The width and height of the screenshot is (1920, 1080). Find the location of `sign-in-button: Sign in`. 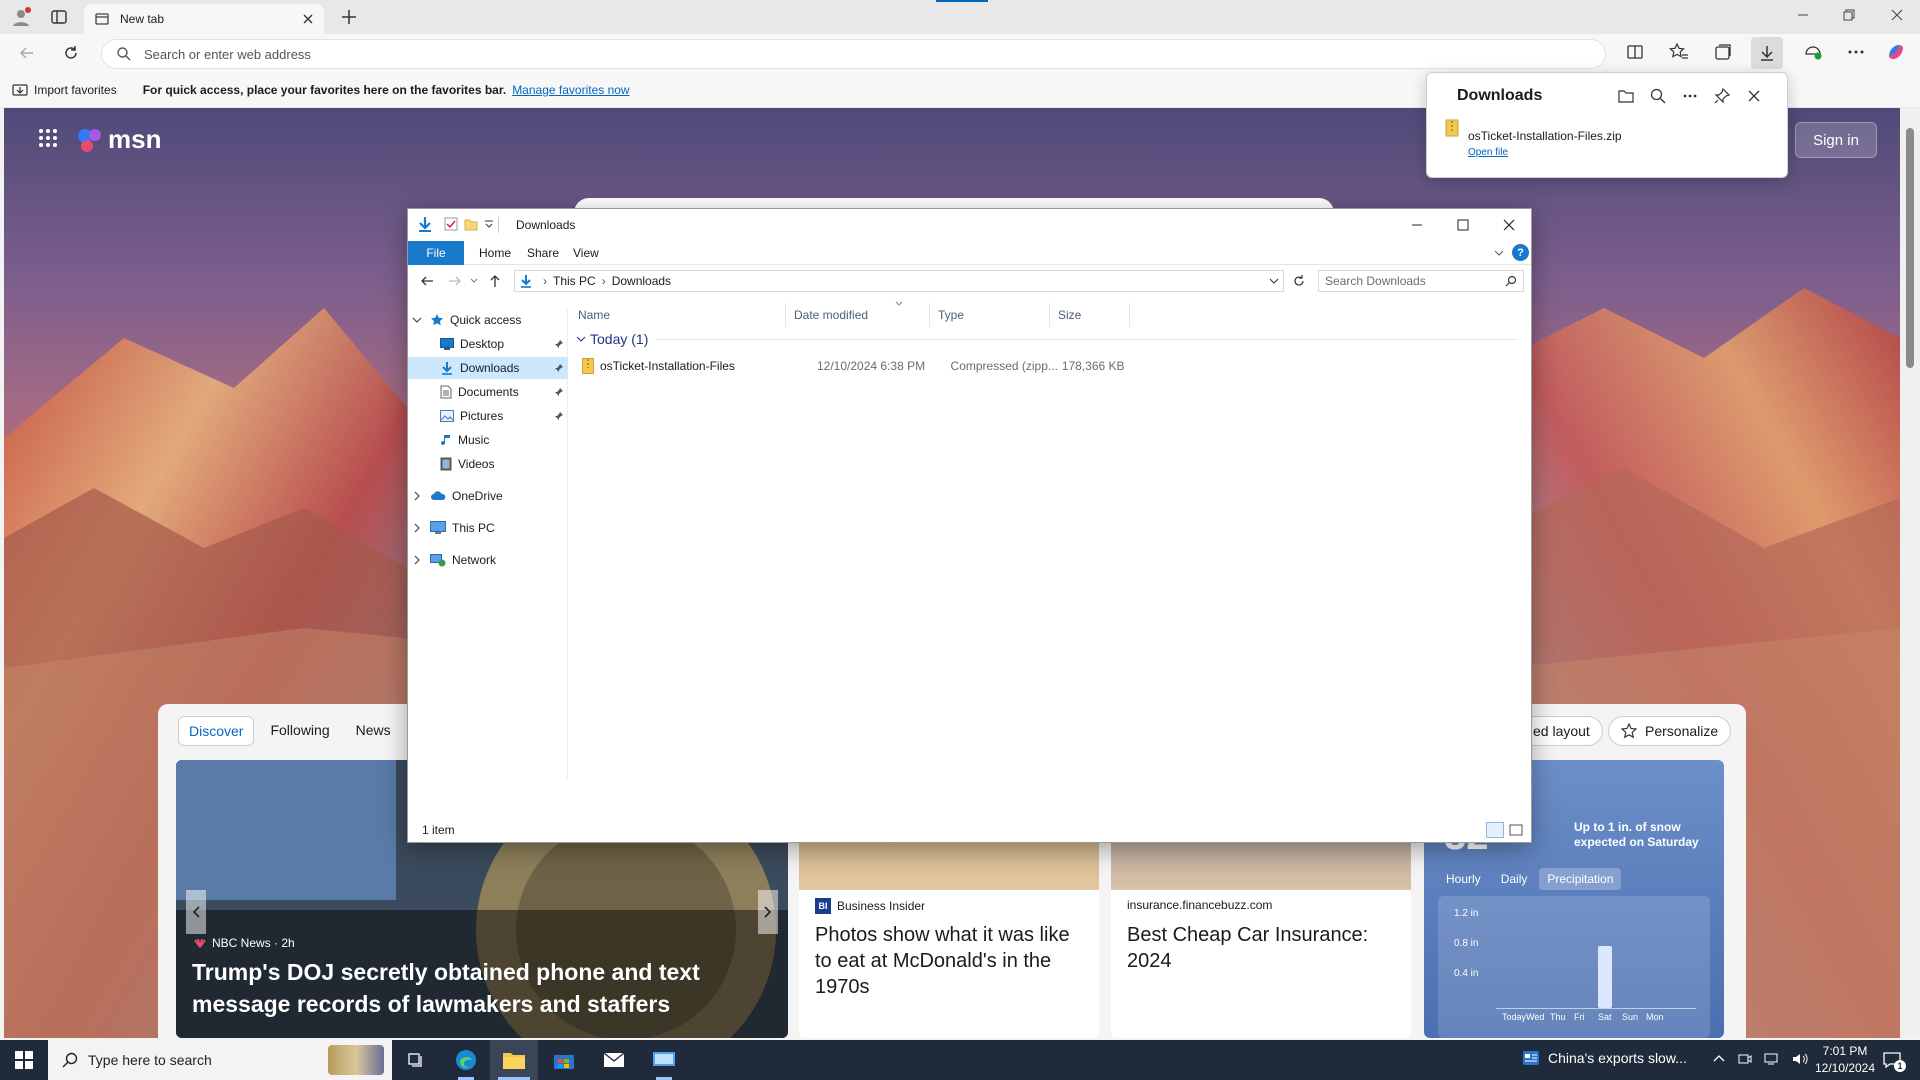

sign-in-button: Sign in is located at coordinates (1836, 140).